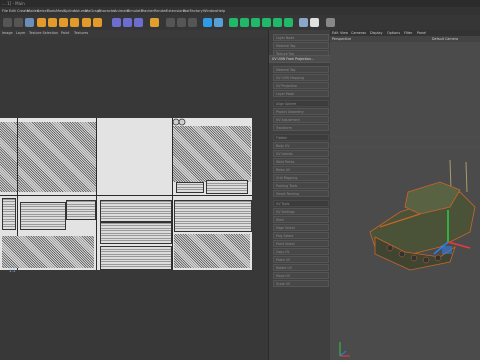  I want to click on subdivision-surface-icon, so click(233, 22).